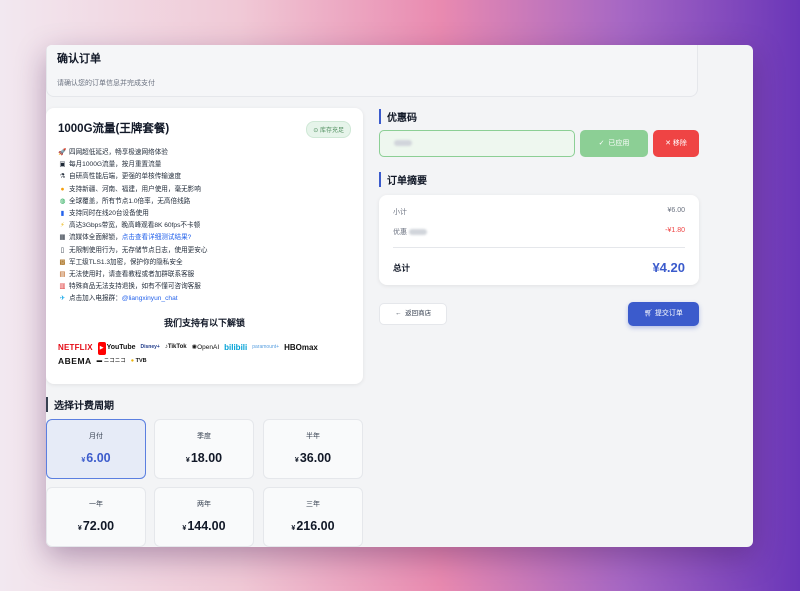 This screenshot has height=591, width=800. I want to click on coupon-code-masked, so click(403, 143).